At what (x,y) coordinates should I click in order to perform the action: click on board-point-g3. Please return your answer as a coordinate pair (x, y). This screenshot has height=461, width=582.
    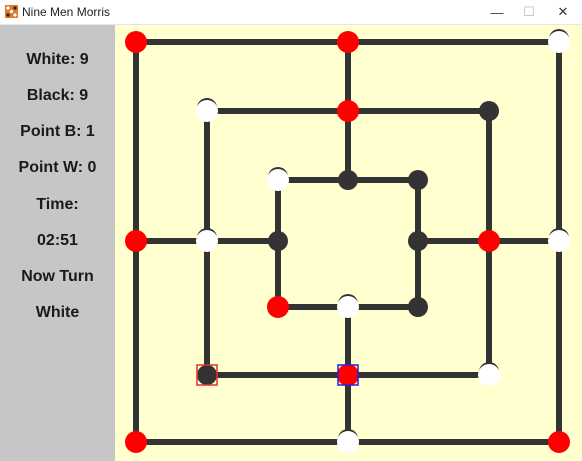
    Looking at the image, I should click on (559, 442).